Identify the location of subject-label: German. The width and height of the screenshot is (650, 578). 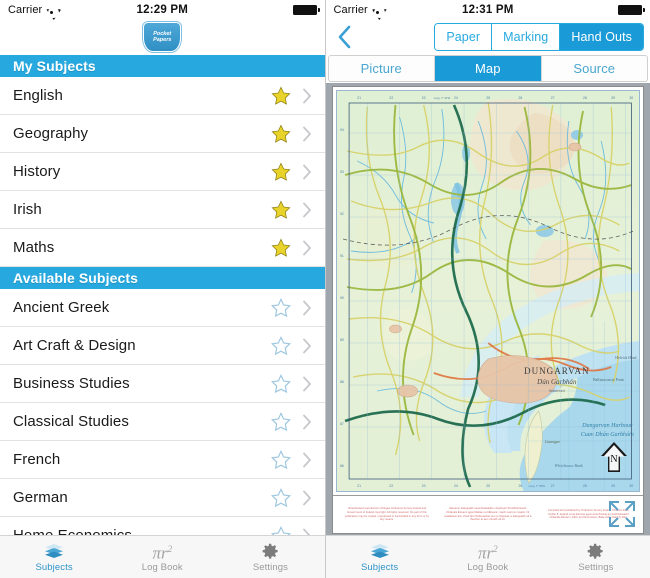
(40, 497).